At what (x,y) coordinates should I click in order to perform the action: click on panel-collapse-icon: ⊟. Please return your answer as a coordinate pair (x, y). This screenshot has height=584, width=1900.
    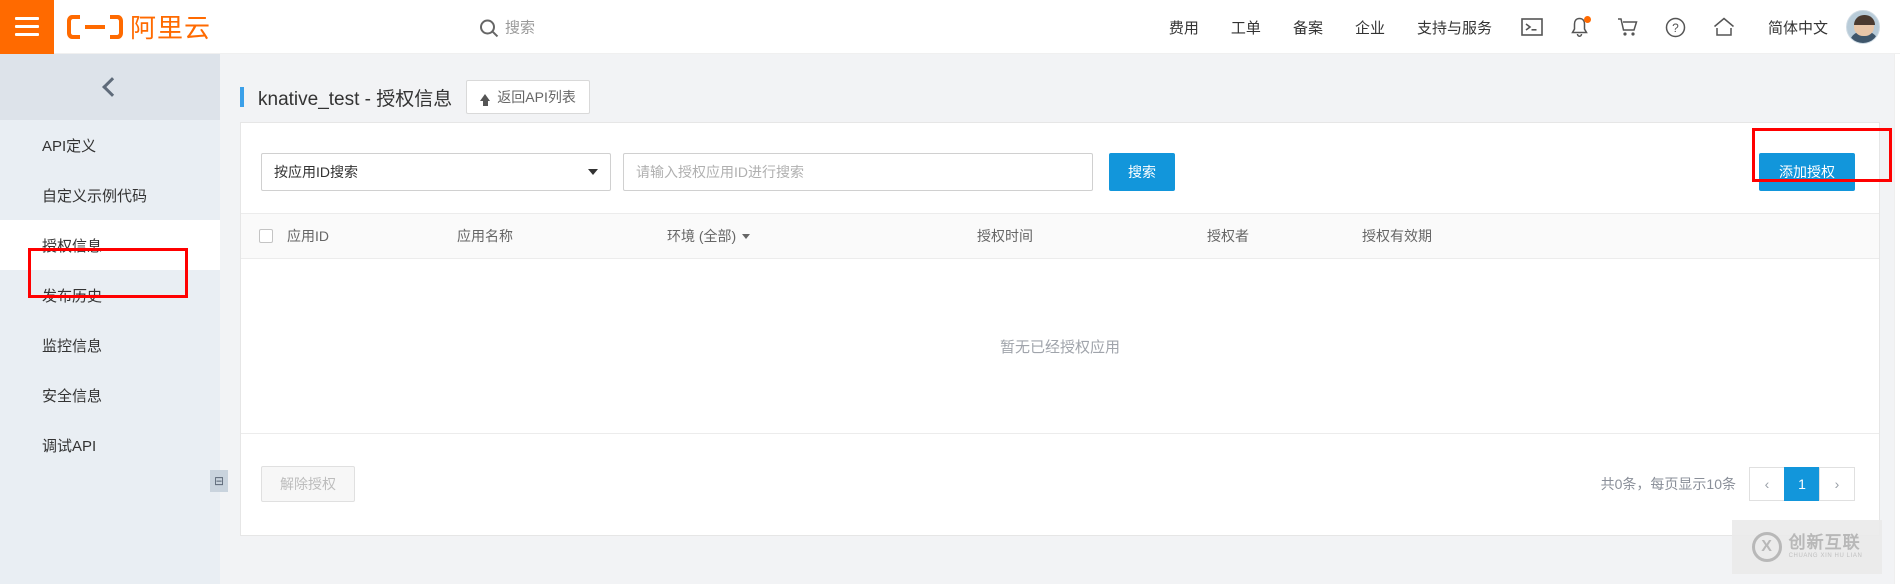
    Looking at the image, I should click on (219, 481).